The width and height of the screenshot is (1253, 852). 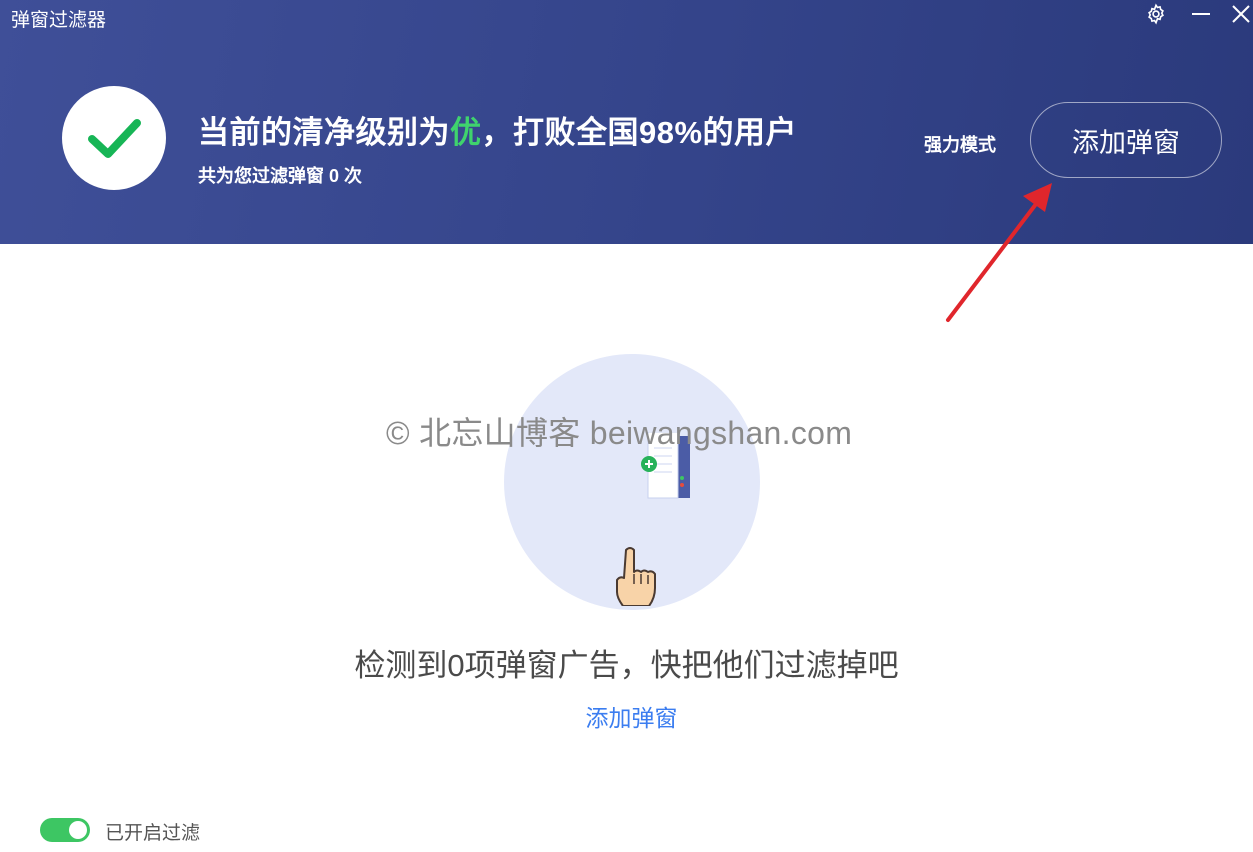 What do you see at coordinates (334, 176) in the screenshot?
I see `filter-count-value: 0` at bounding box center [334, 176].